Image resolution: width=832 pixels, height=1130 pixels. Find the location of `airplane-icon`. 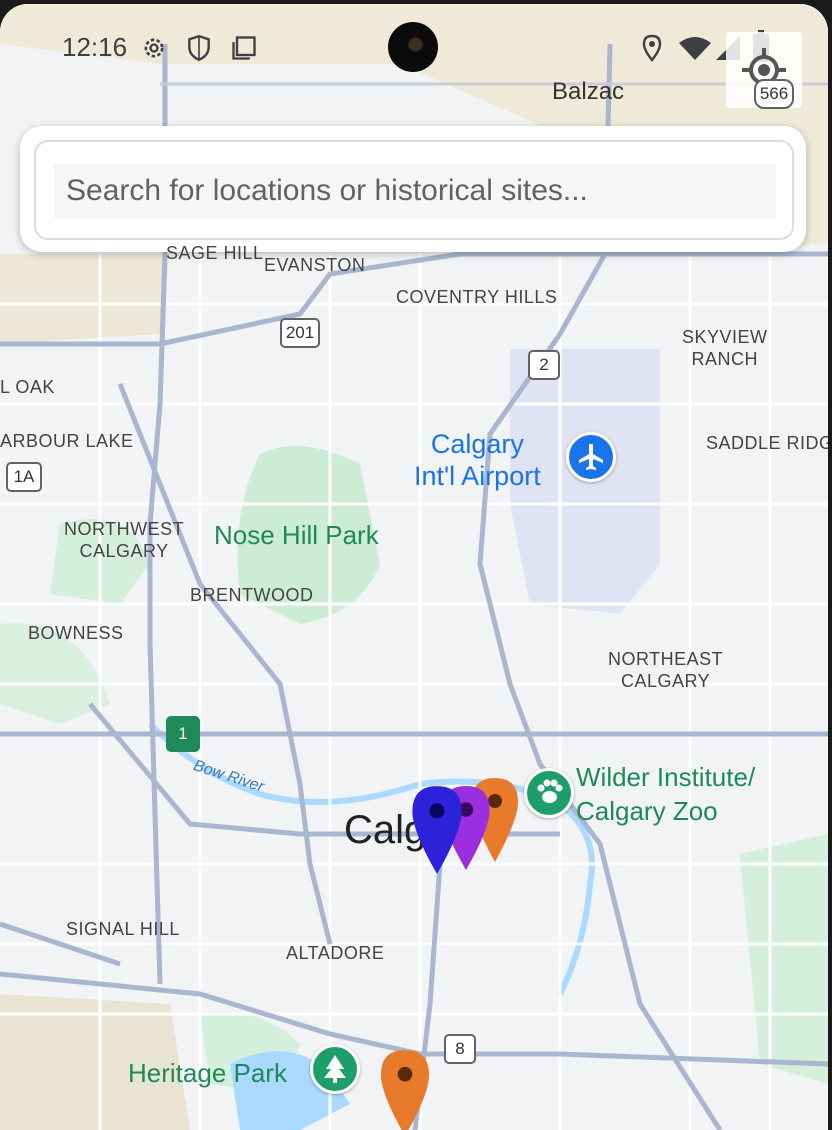

airplane-icon is located at coordinates (591, 457).